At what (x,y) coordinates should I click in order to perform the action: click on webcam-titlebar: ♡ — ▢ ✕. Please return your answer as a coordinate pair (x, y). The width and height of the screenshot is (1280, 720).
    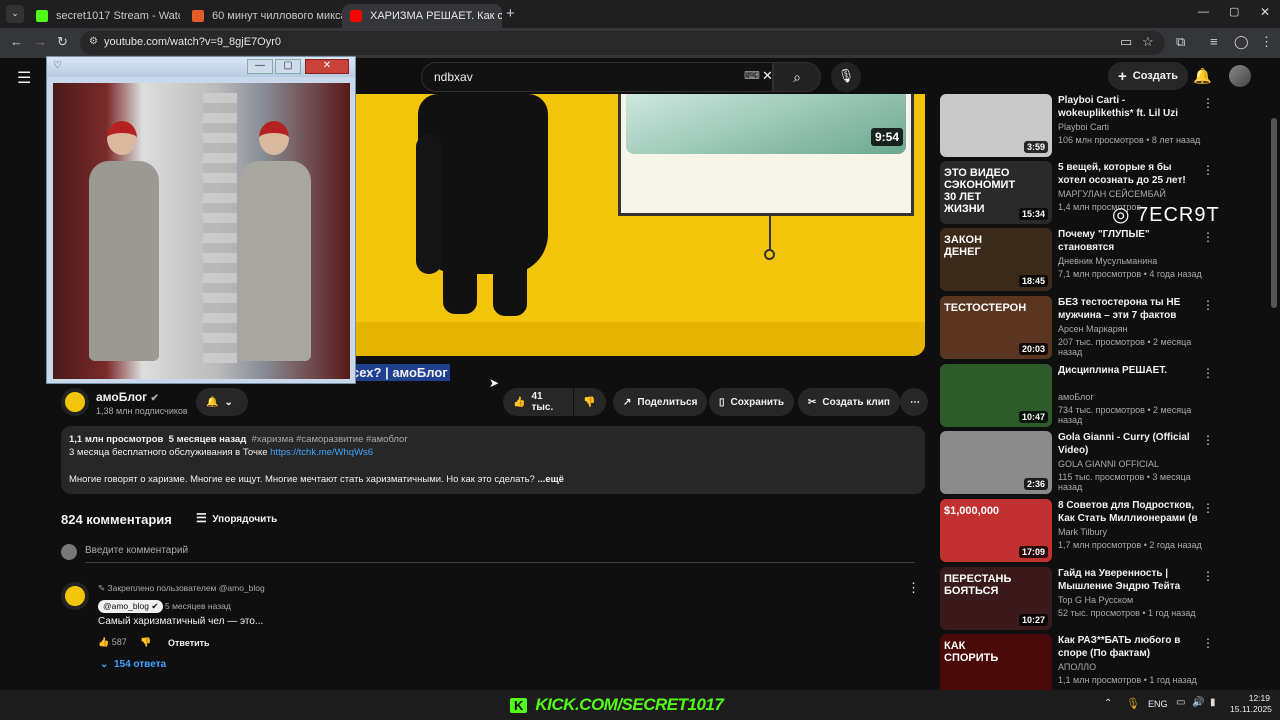
    Looking at the image, I should click on (201, 67).